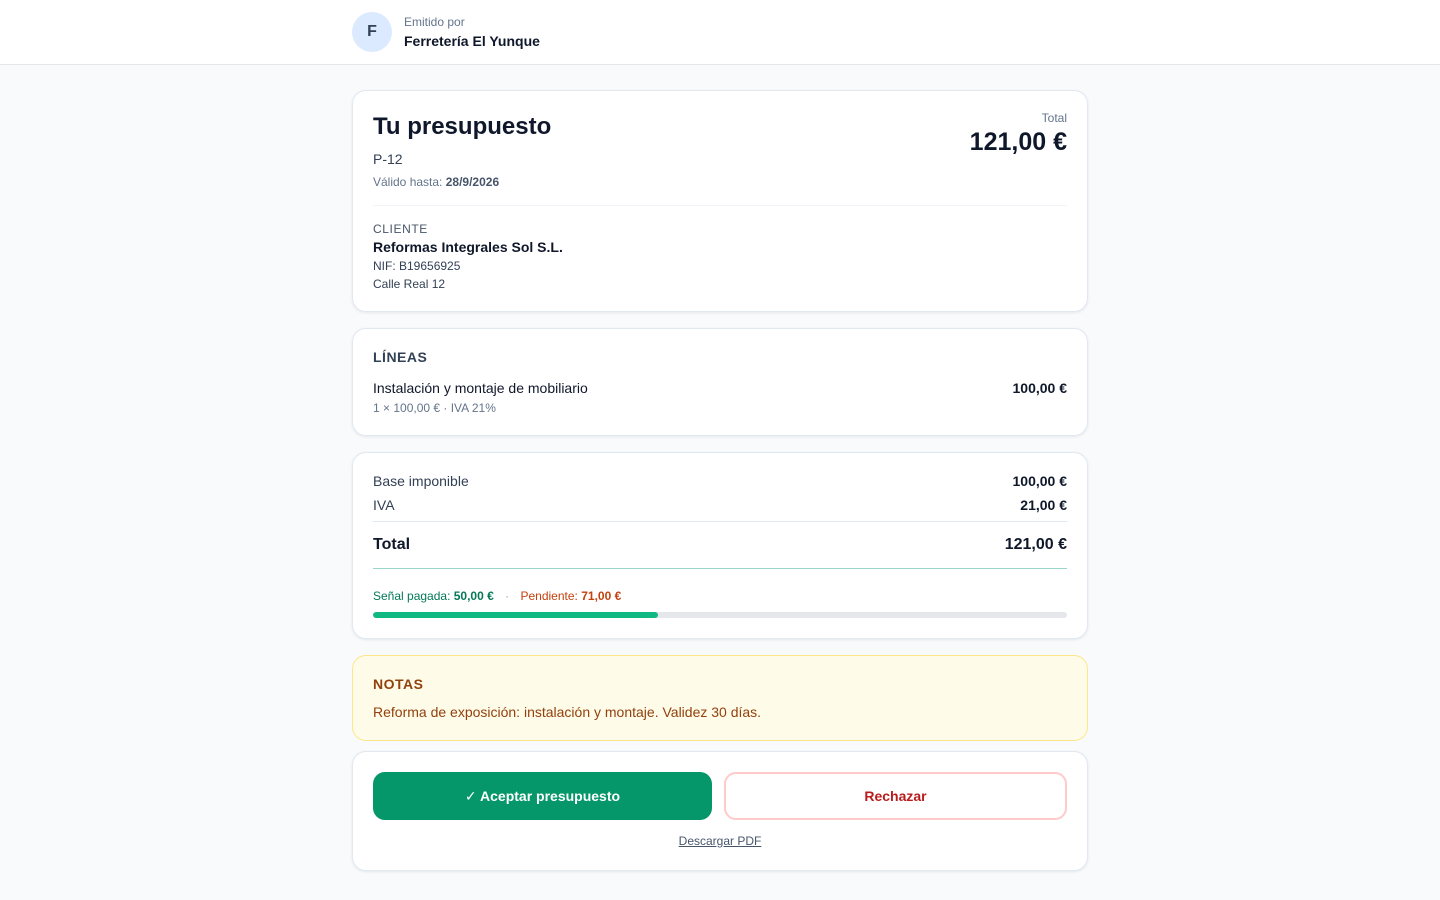 The height and width of the screenshot is (900, 1440). What do you see at coordinates (472, 182) in the screenshot?
I see `valid-until-date: 28/9/2026` at bounding box center [472, 182].